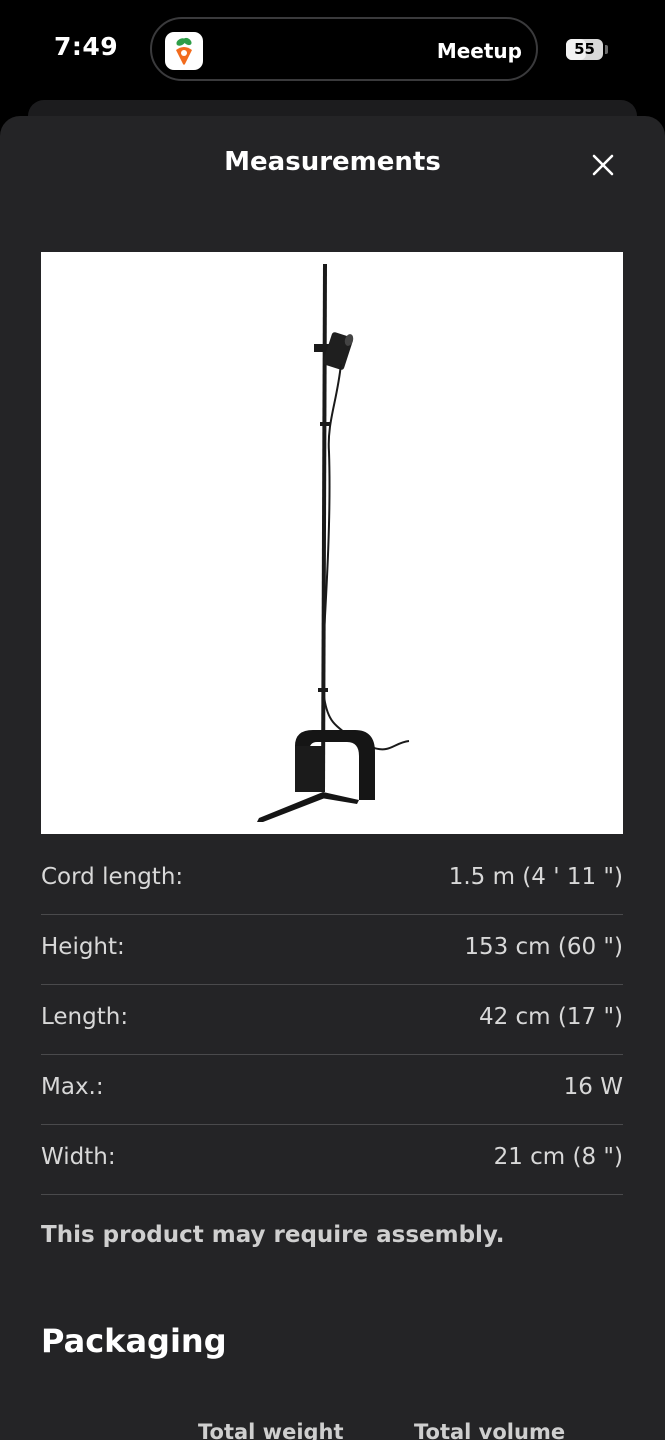 The height and width of the screenshot is (1440, 665). I want to click on packaging-column-total-volume: Total volume, so click(490, 1430).